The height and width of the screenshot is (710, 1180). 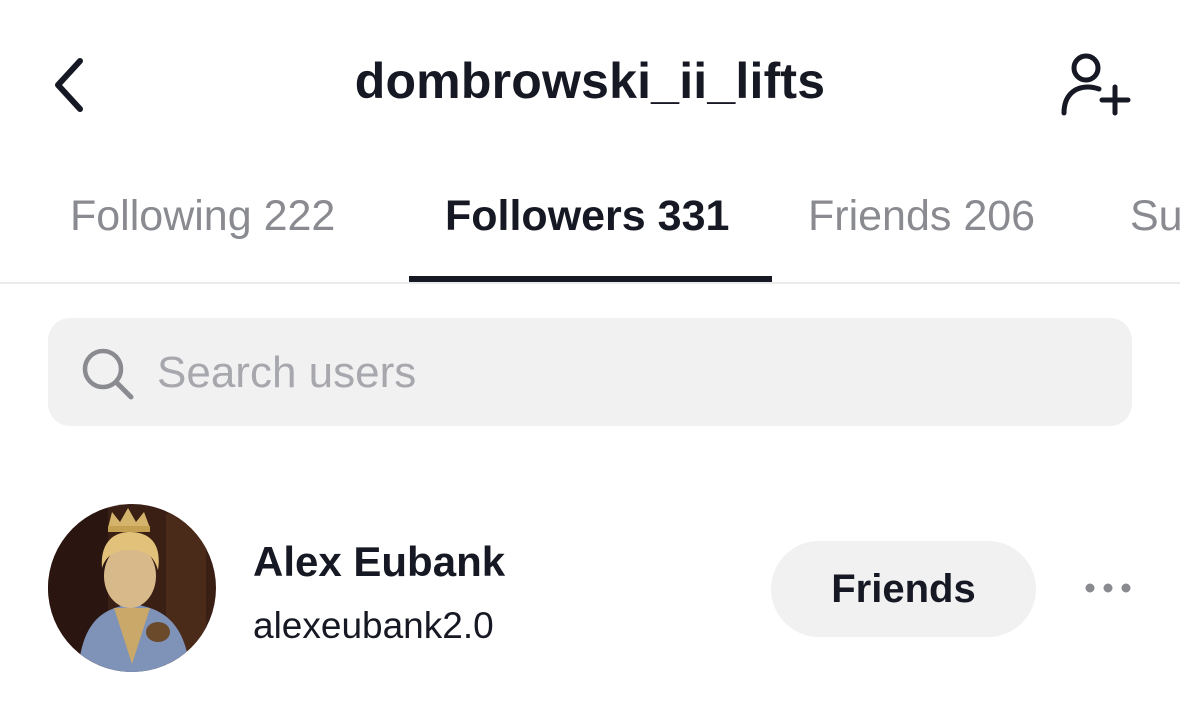 I want to click on tab-suggested: Su, so click(x=1155, y=216).